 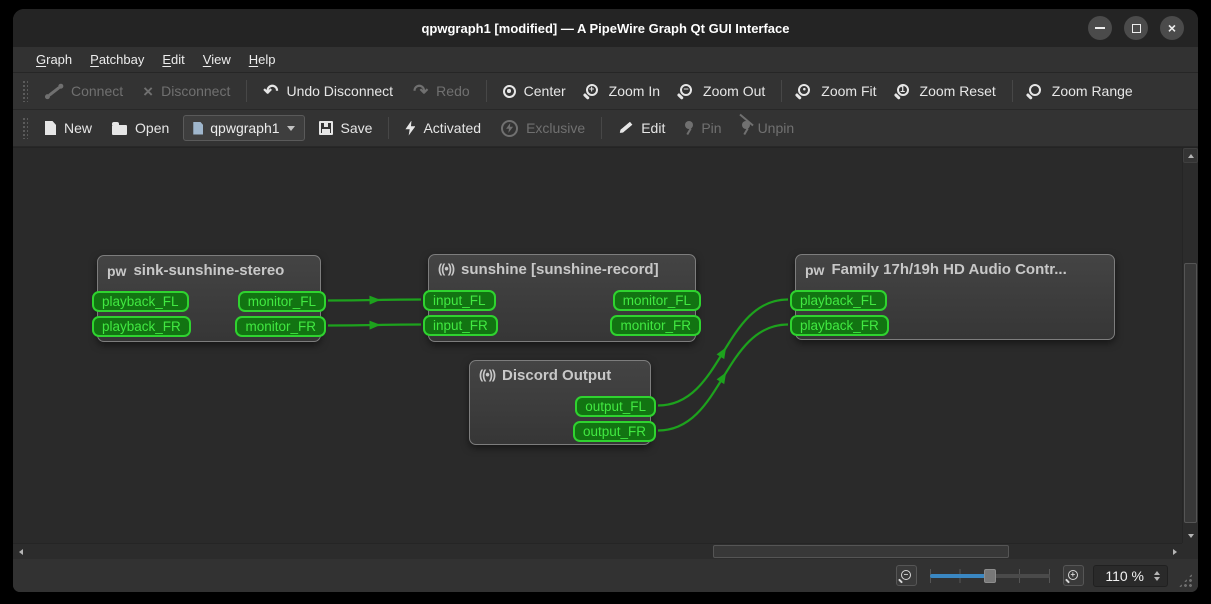 What do you see at coordinates (50, 128) in the screenshot?
I see `new-file-icon` at bounding box center [50, 128].